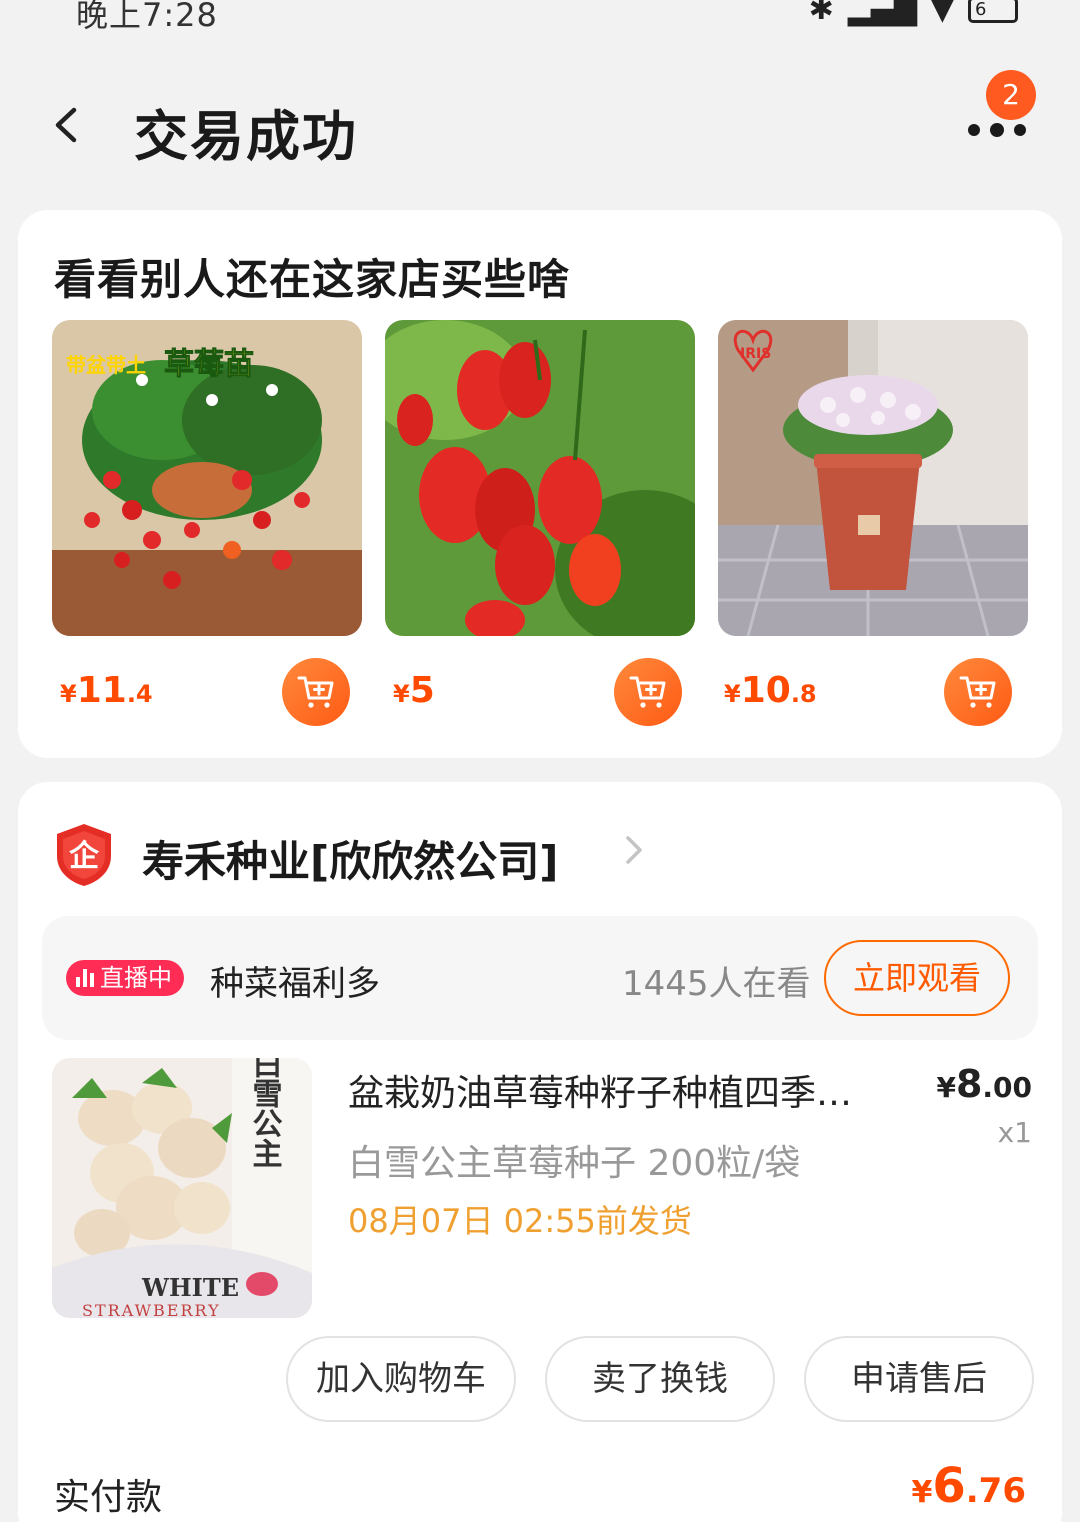 This screenshot has width=1080, height=1522. I want to click on product-image-strawberry-seedling: 带盆带土 草莓苗, so click(207, 478).